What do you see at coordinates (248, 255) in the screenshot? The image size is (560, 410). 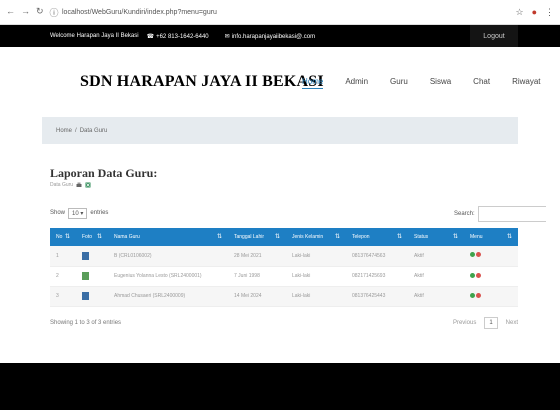 I see `cell-tanggal: 28 Mei 2021` at bounding box center [248, 255].